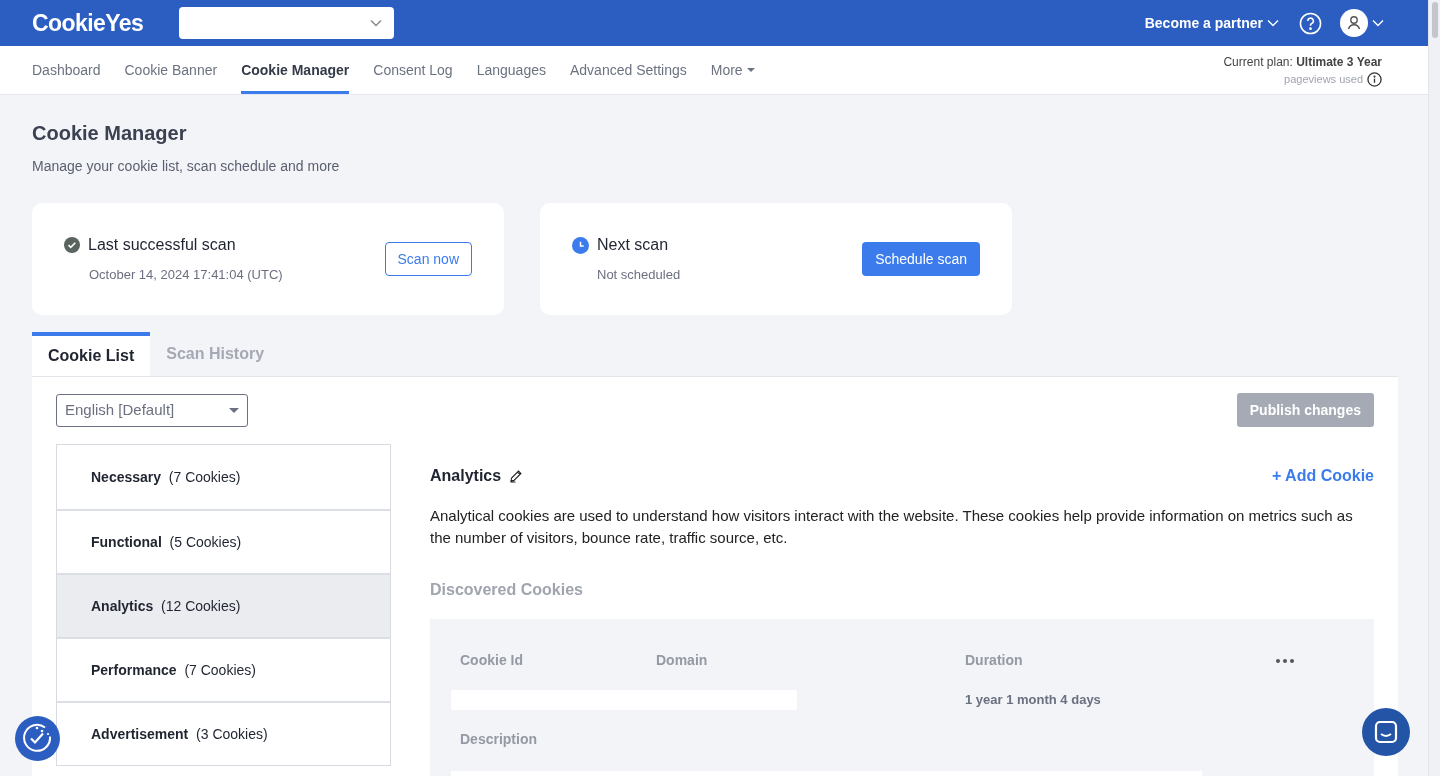 The height and width of the screenshot is (776, 1440). I want to click on nav-tab: Cookie Manager, so click(295, 70).